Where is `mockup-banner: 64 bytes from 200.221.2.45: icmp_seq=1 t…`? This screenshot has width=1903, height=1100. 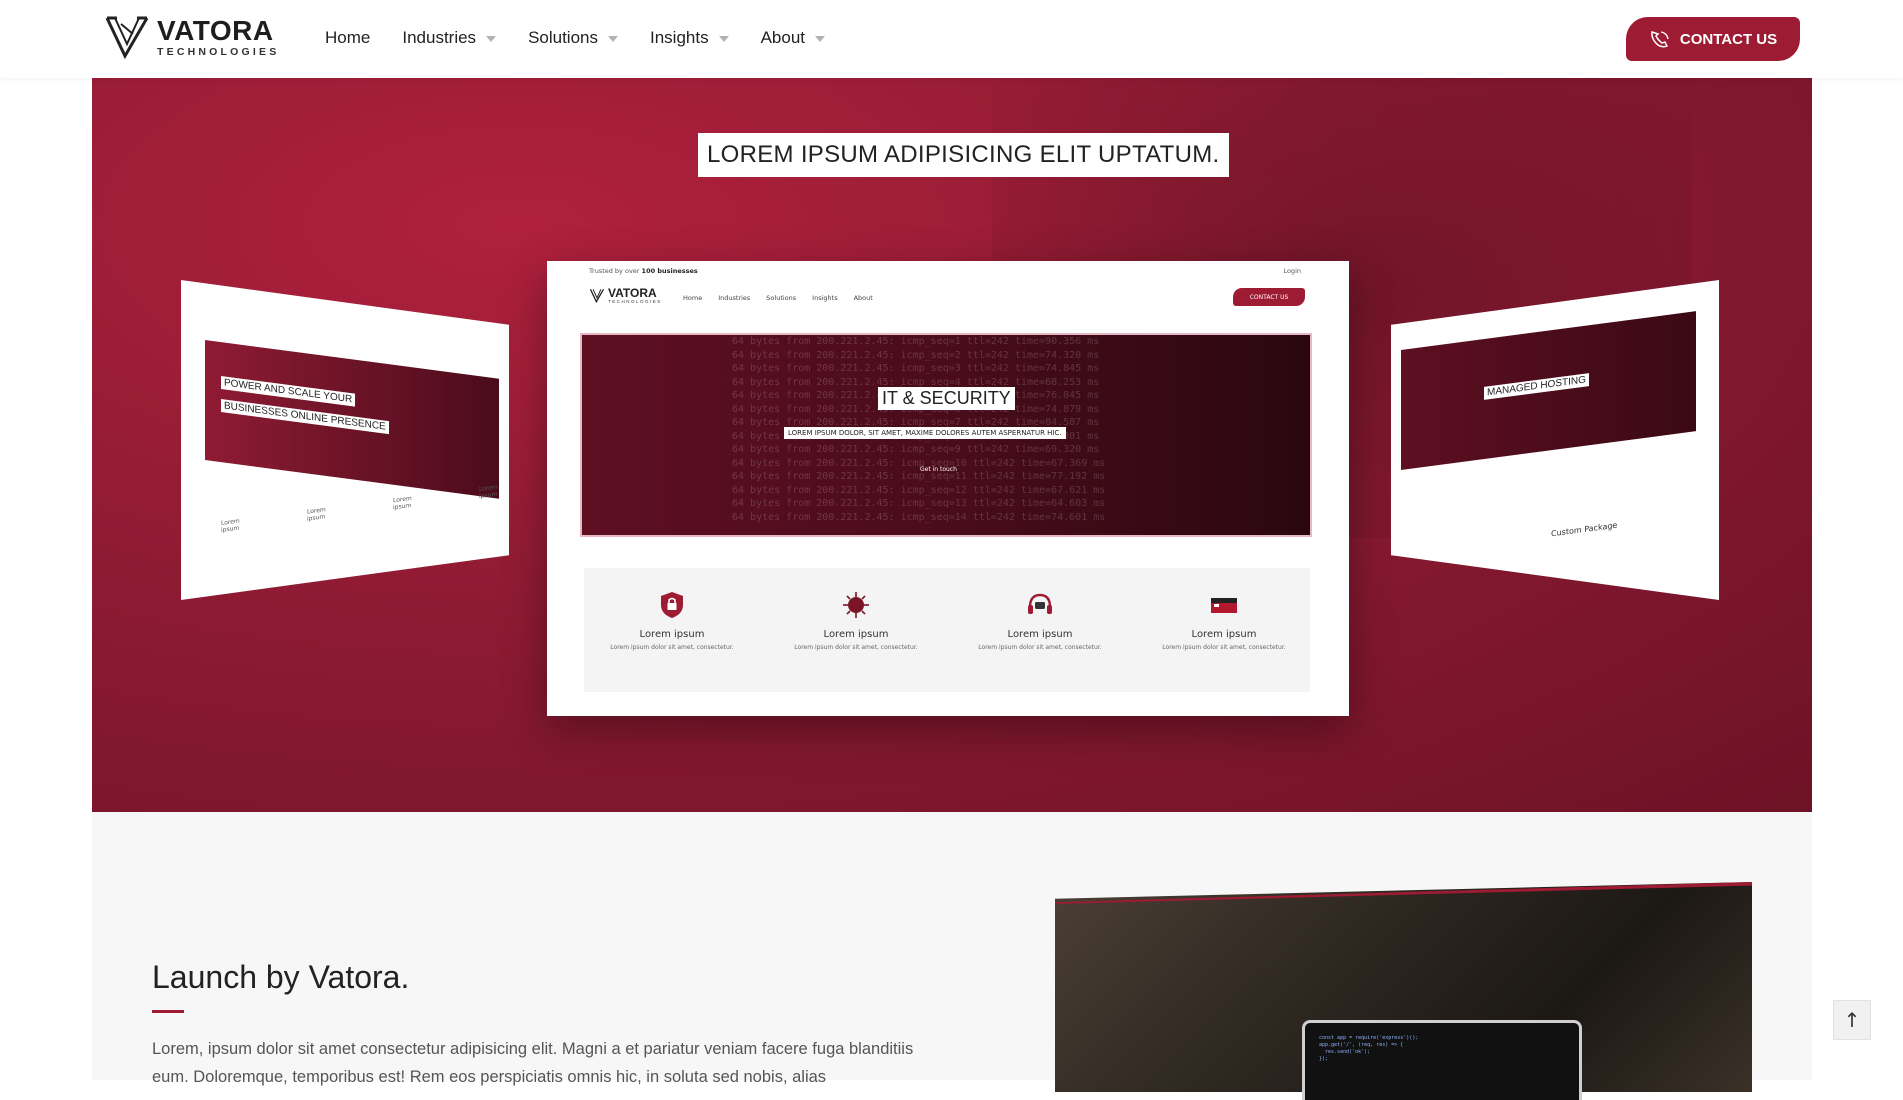
mockup-banner: 64 bytes from 200.221.2.45: icmp_seq=1 t… is located at coordinates (946, 435).